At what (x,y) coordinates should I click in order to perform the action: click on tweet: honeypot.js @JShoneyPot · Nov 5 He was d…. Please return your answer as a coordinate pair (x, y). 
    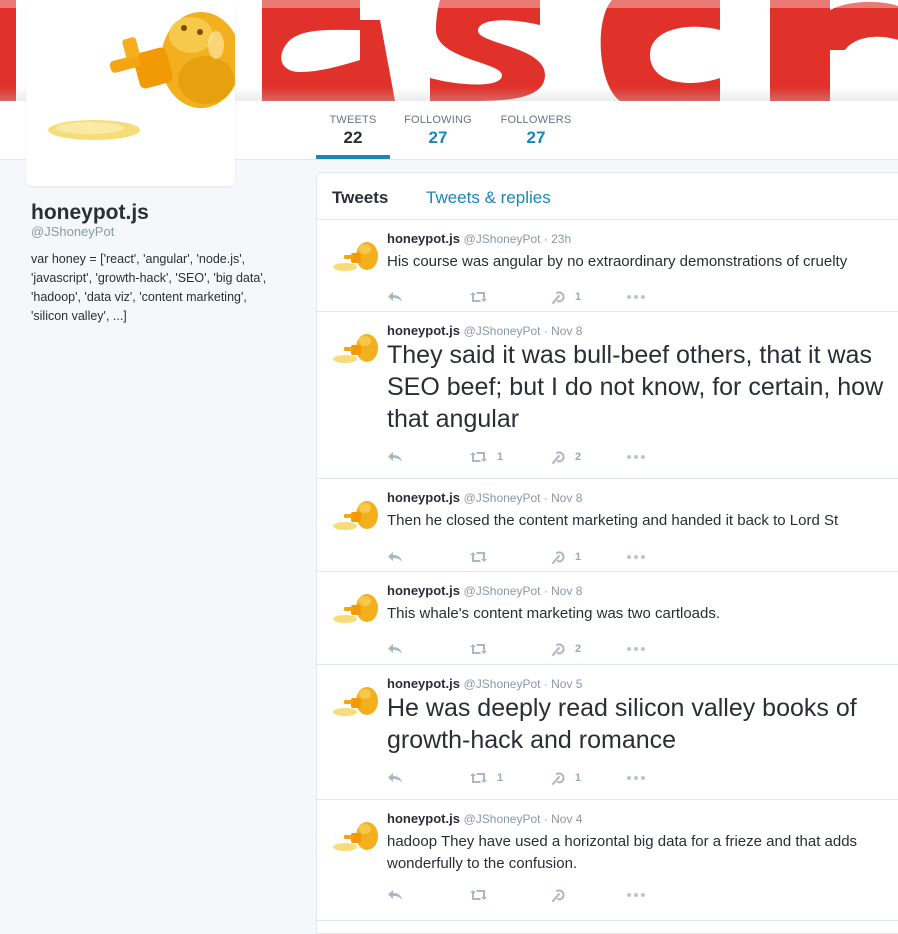
    Looking at the image, I should click on (607, 732).